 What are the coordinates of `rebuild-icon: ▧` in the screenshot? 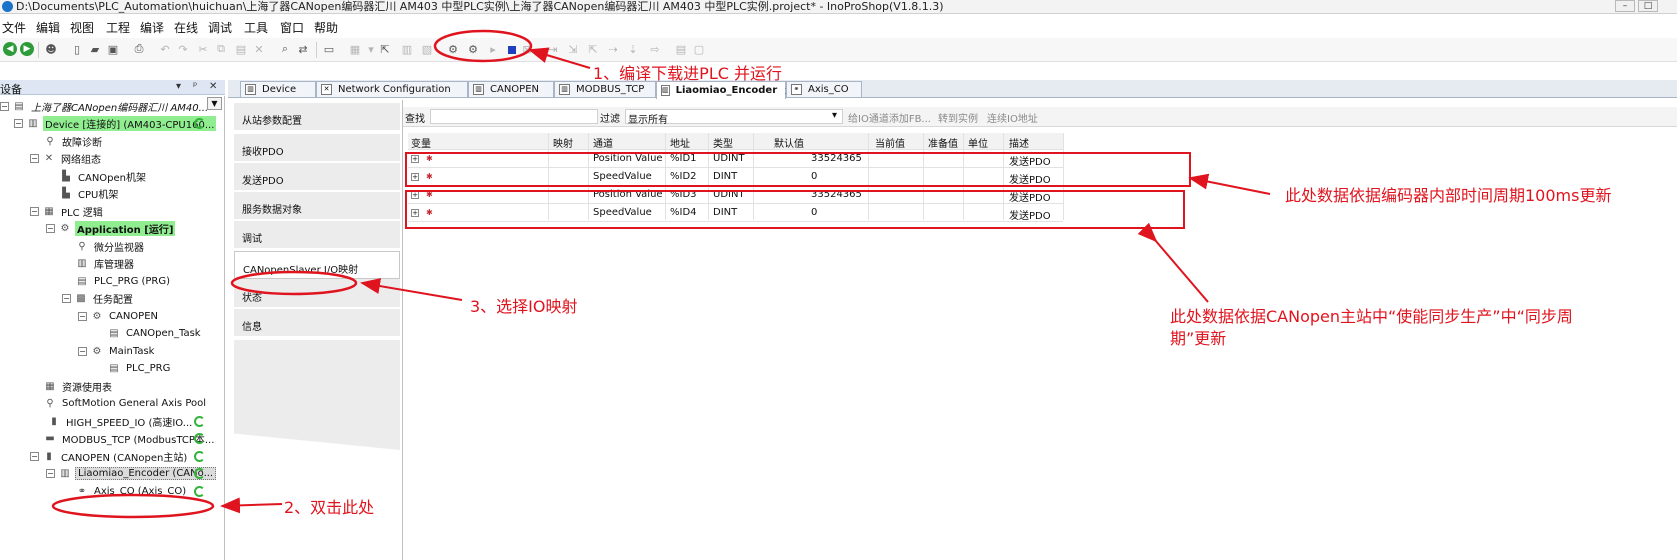 It's located at (427, 49).